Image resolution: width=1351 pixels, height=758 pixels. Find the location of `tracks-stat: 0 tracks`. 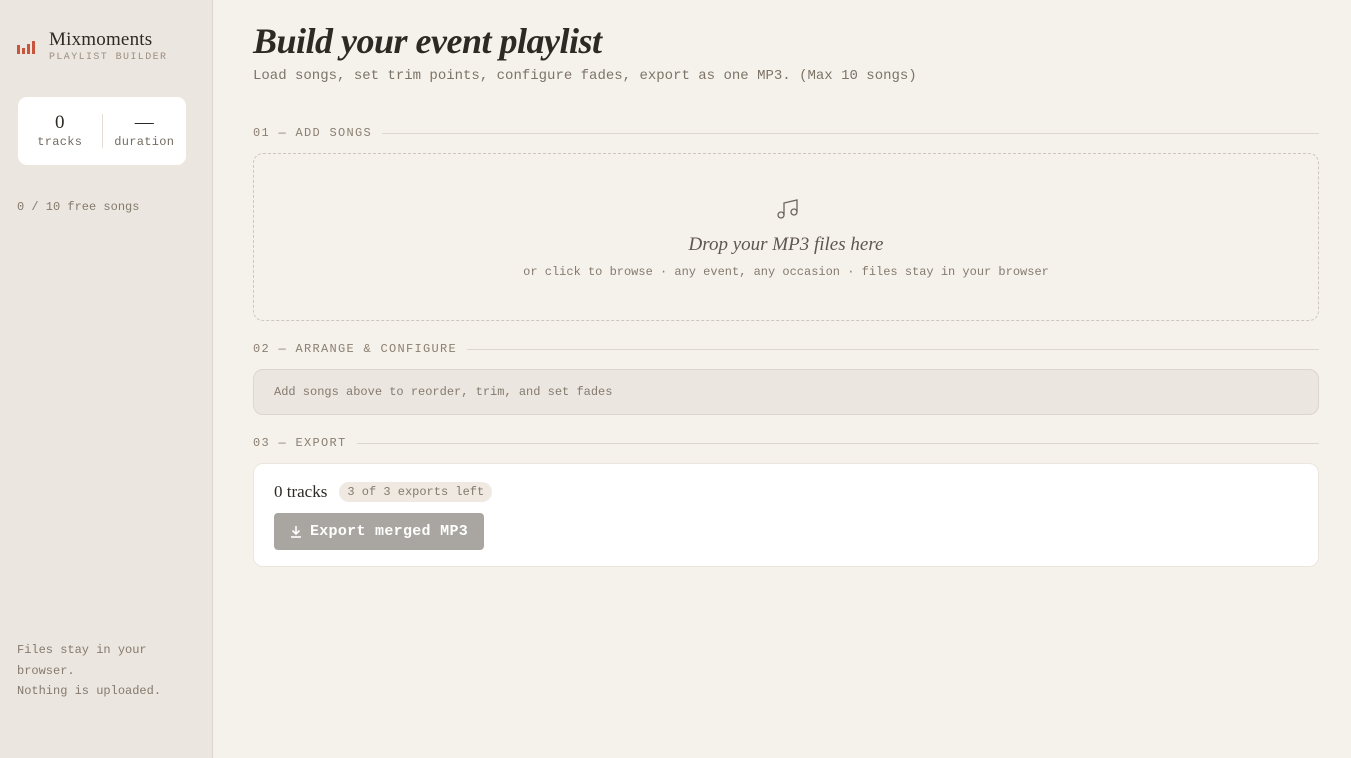

tracks-stat: 0 tracks is located at coordinates (60, 131).